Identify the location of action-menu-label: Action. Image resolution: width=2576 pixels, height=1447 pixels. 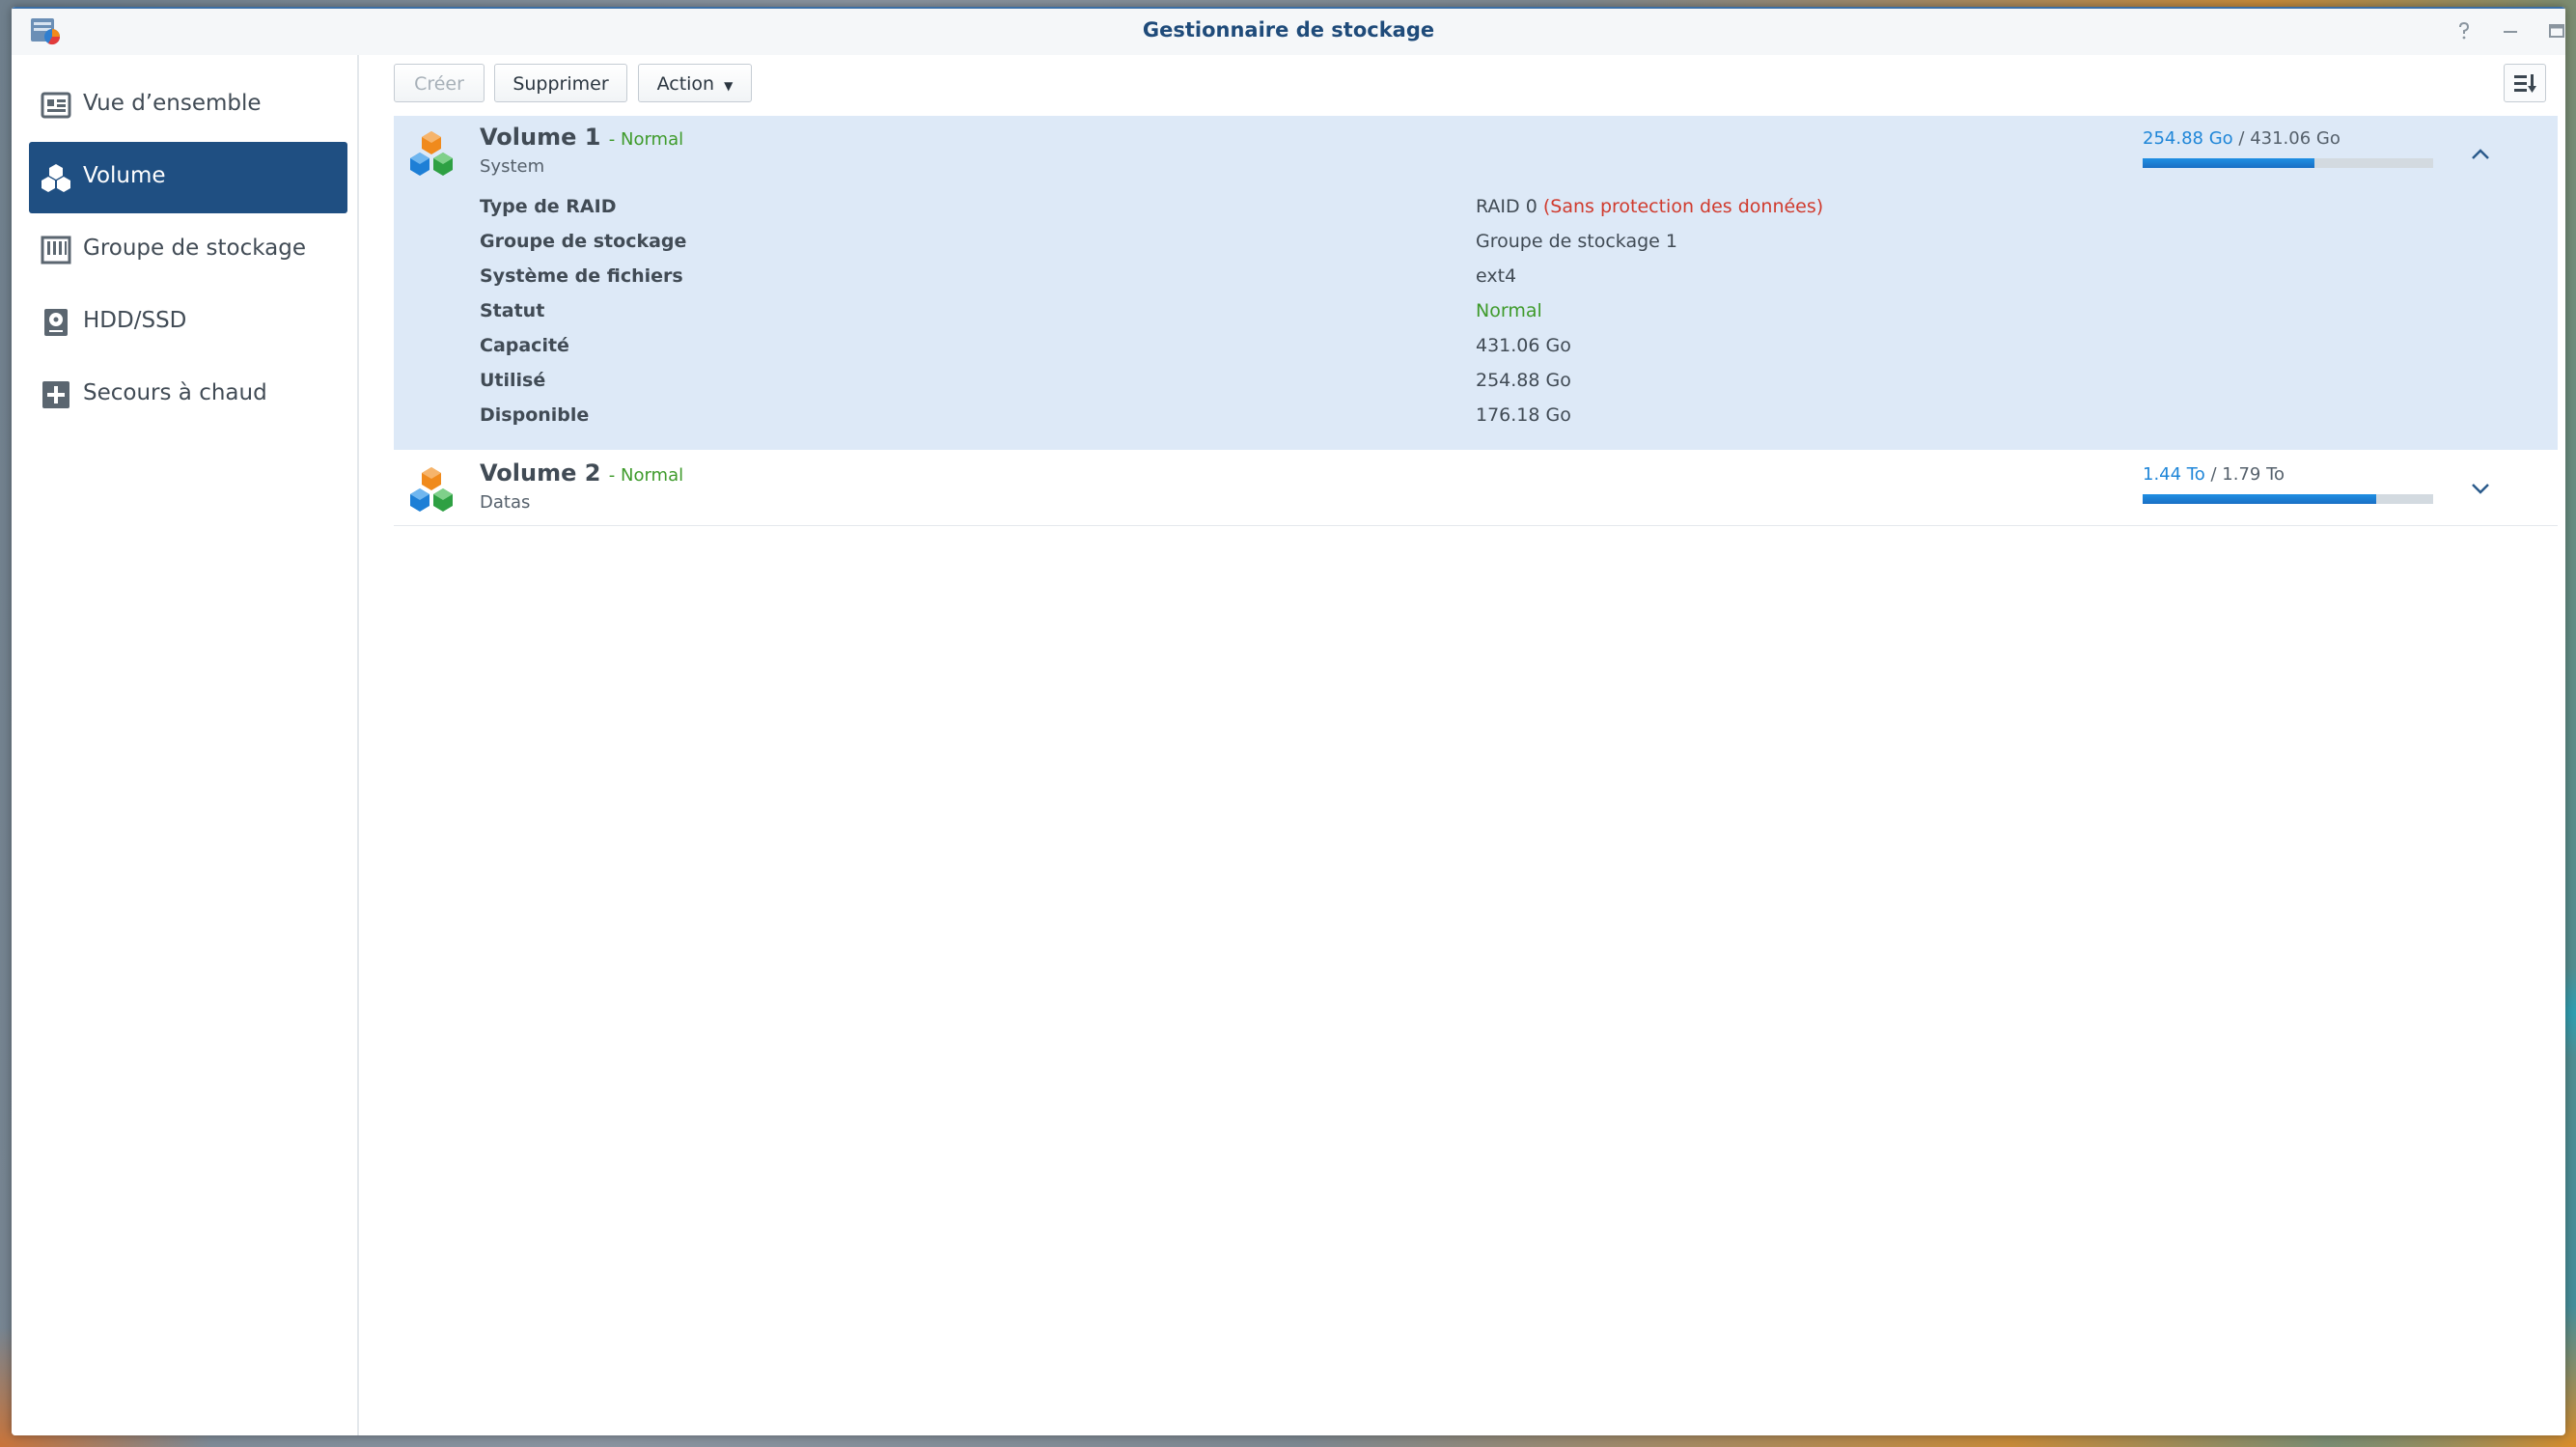
(685, 84).